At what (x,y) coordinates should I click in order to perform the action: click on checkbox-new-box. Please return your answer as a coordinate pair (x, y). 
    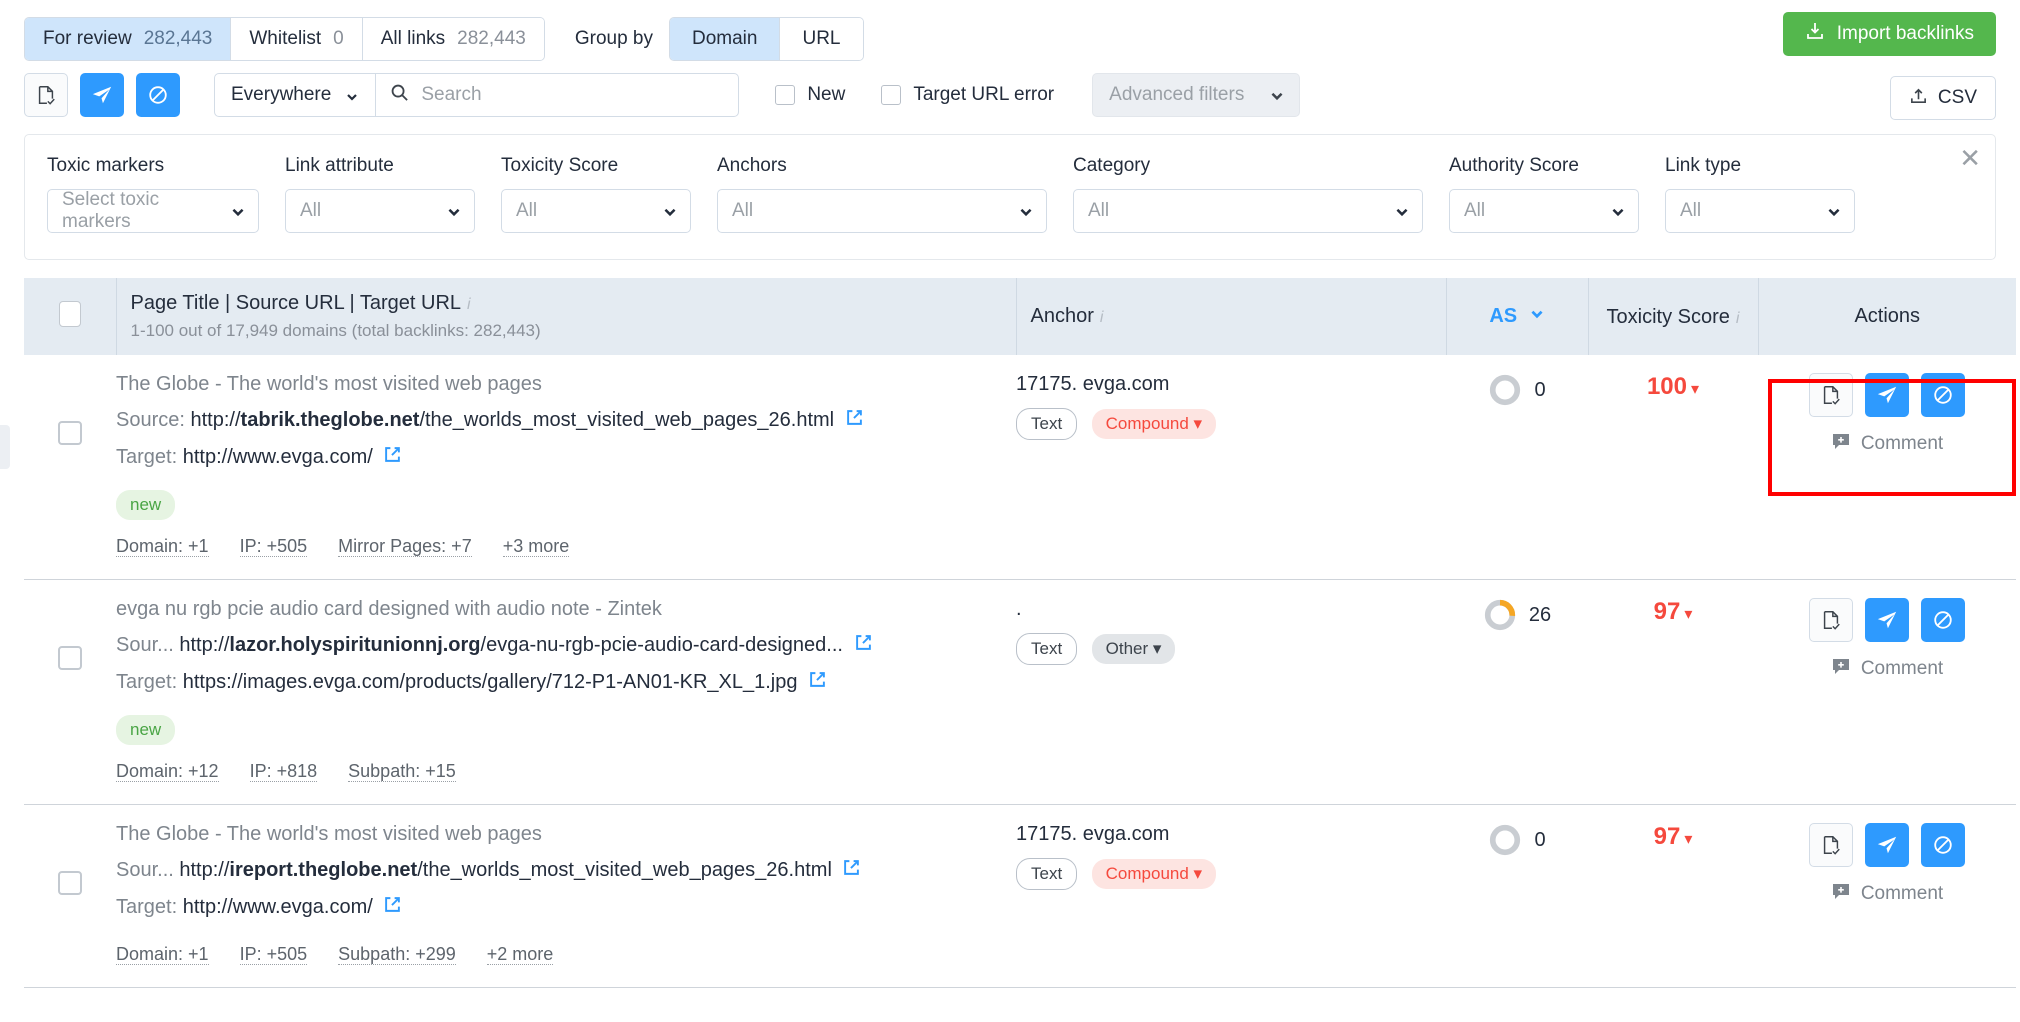
    Looking at the image, I should click on (785, 95).